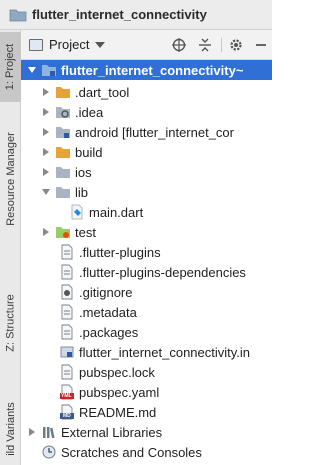  I want to click on tab-resource-manager-label: Resource Manager, so click(10, 179).